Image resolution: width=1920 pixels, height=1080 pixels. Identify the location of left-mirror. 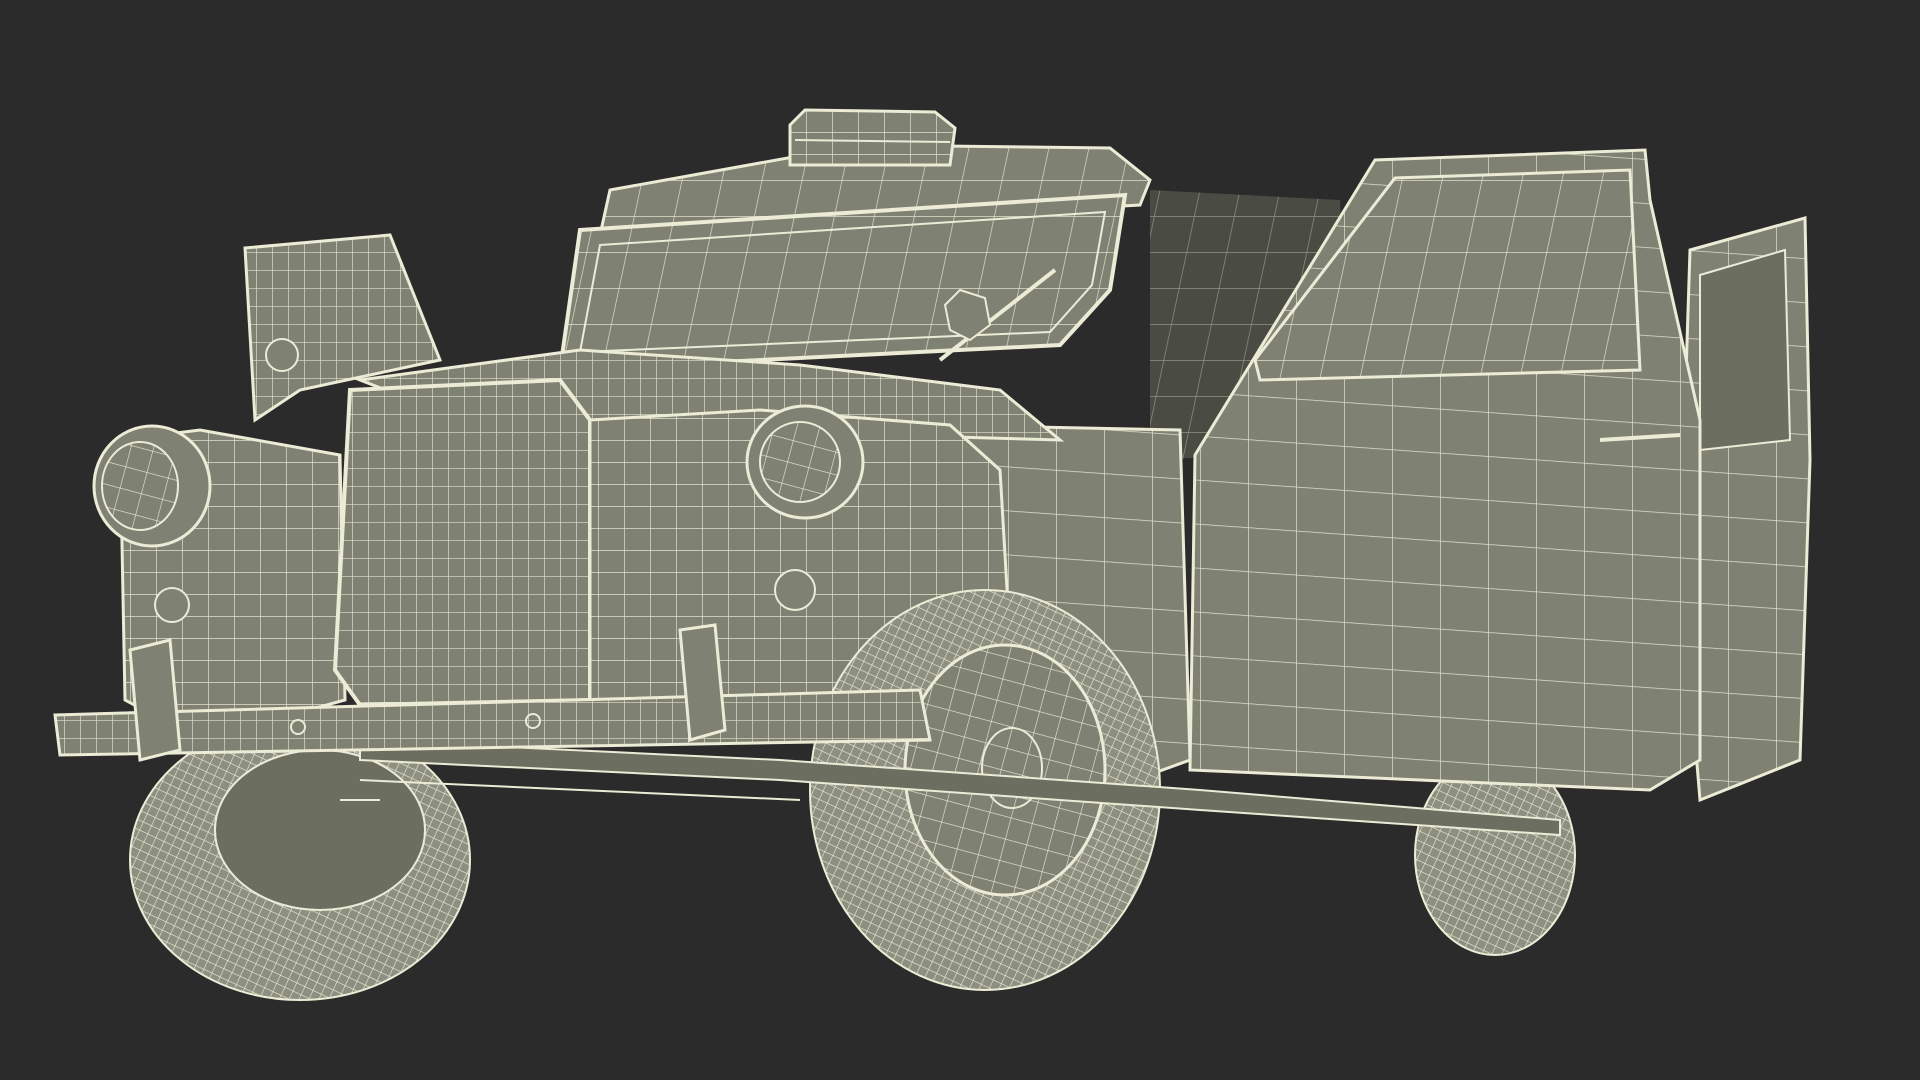
(282, 355).